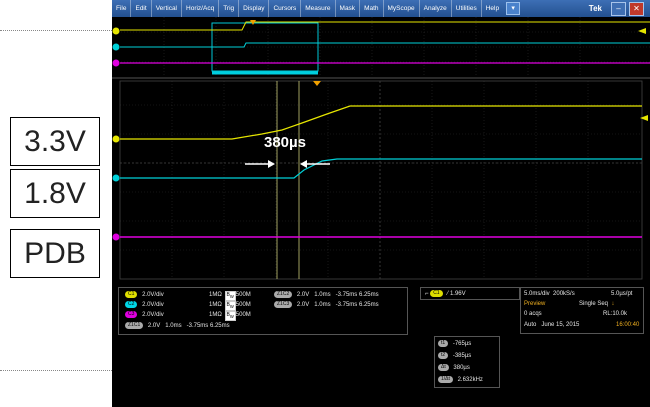 This screenshot has height=407, width=650. What do you see at coordinates (167, 8) in the screenshot?
I see `menu-vertical: Vertical` at bounding box center [167, 8].